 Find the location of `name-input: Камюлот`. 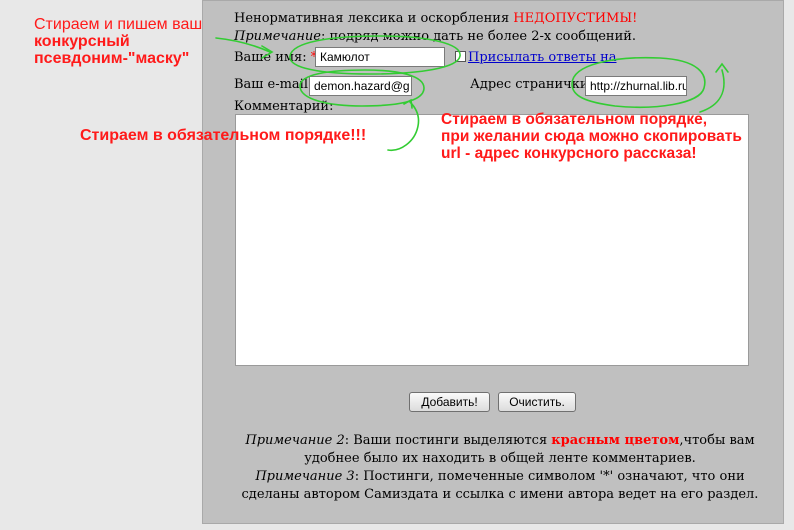

name-input: Камюлот is located at coordinates (380, 57).